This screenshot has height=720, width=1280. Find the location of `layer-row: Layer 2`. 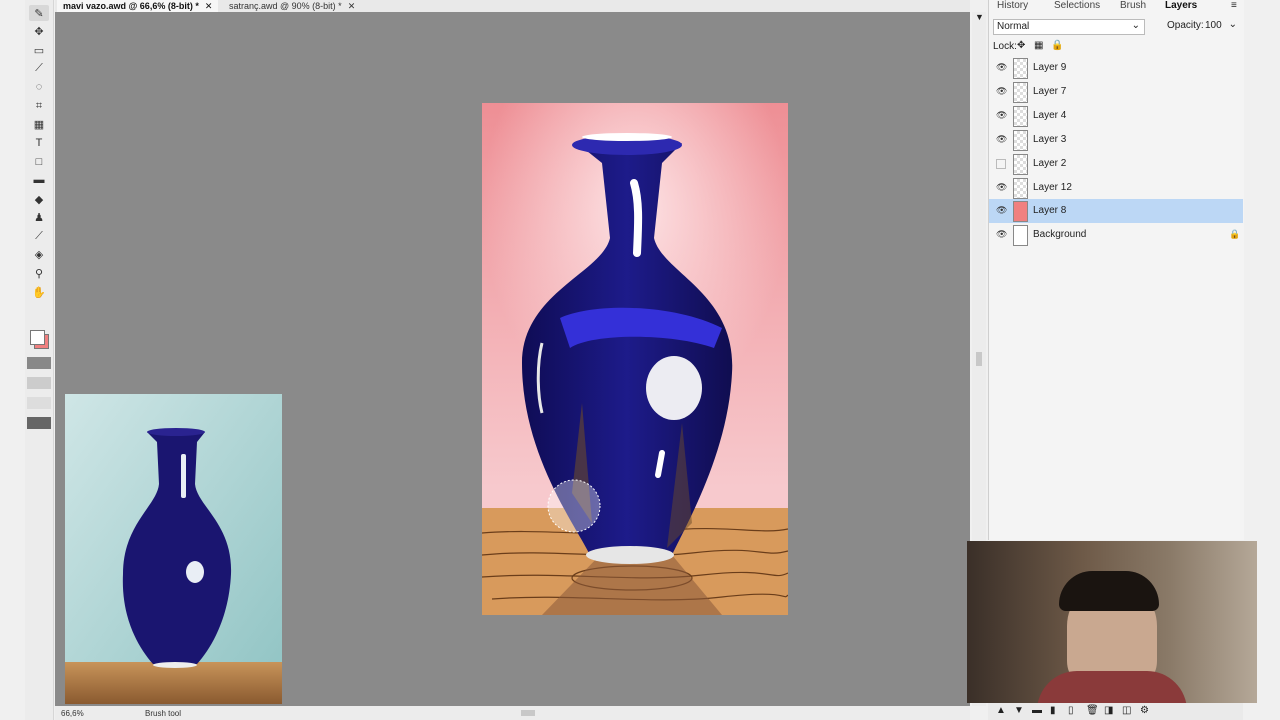

layer-row: Layer 2 is located at coordinates (1116, 164).